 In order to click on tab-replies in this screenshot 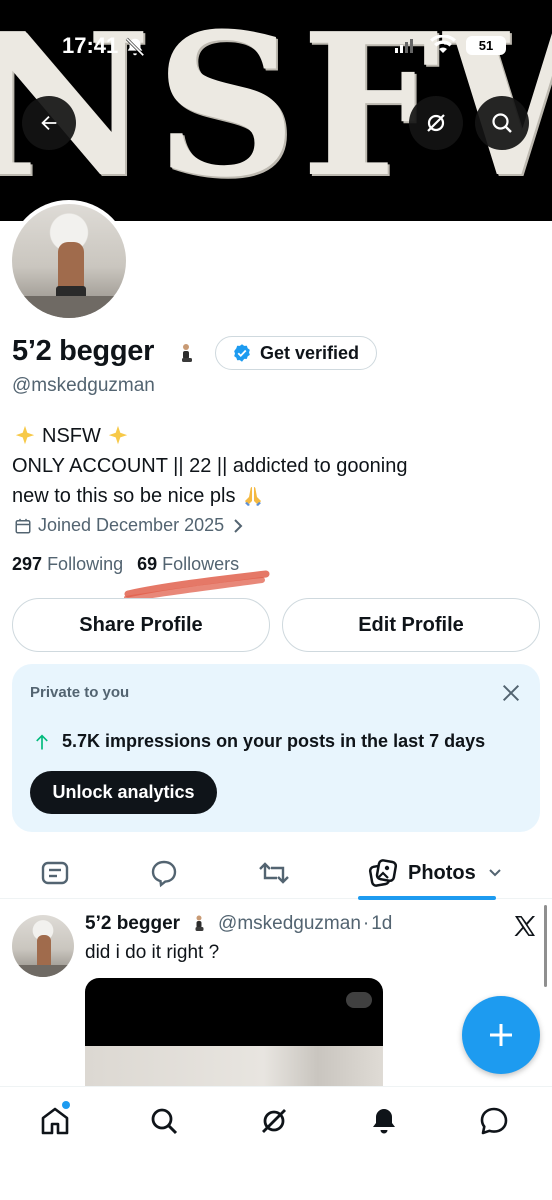, I will do `click(164, 873)`.